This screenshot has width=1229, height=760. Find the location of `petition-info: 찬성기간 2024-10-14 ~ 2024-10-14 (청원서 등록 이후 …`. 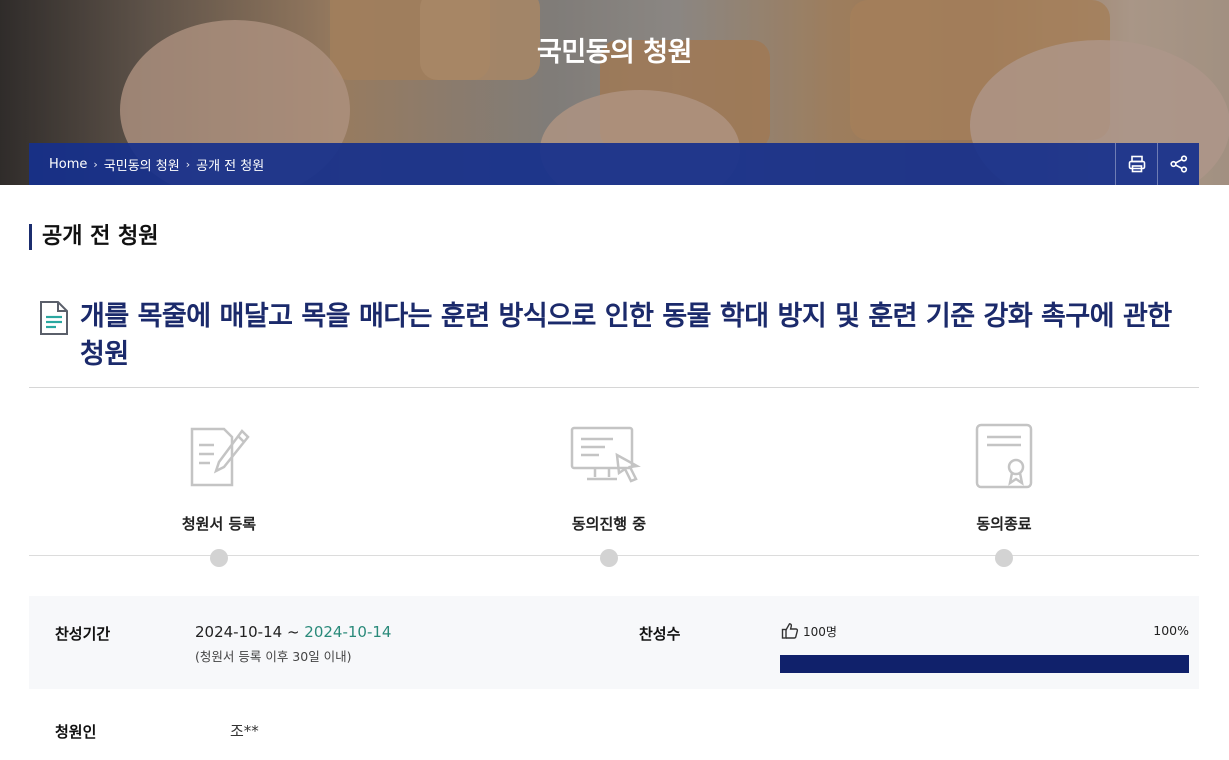

petition-info: 찬성기간 2024-10-14 ~ 2024-10-14 (청원서 등록 이후 … is located at coordinates (614, 642).